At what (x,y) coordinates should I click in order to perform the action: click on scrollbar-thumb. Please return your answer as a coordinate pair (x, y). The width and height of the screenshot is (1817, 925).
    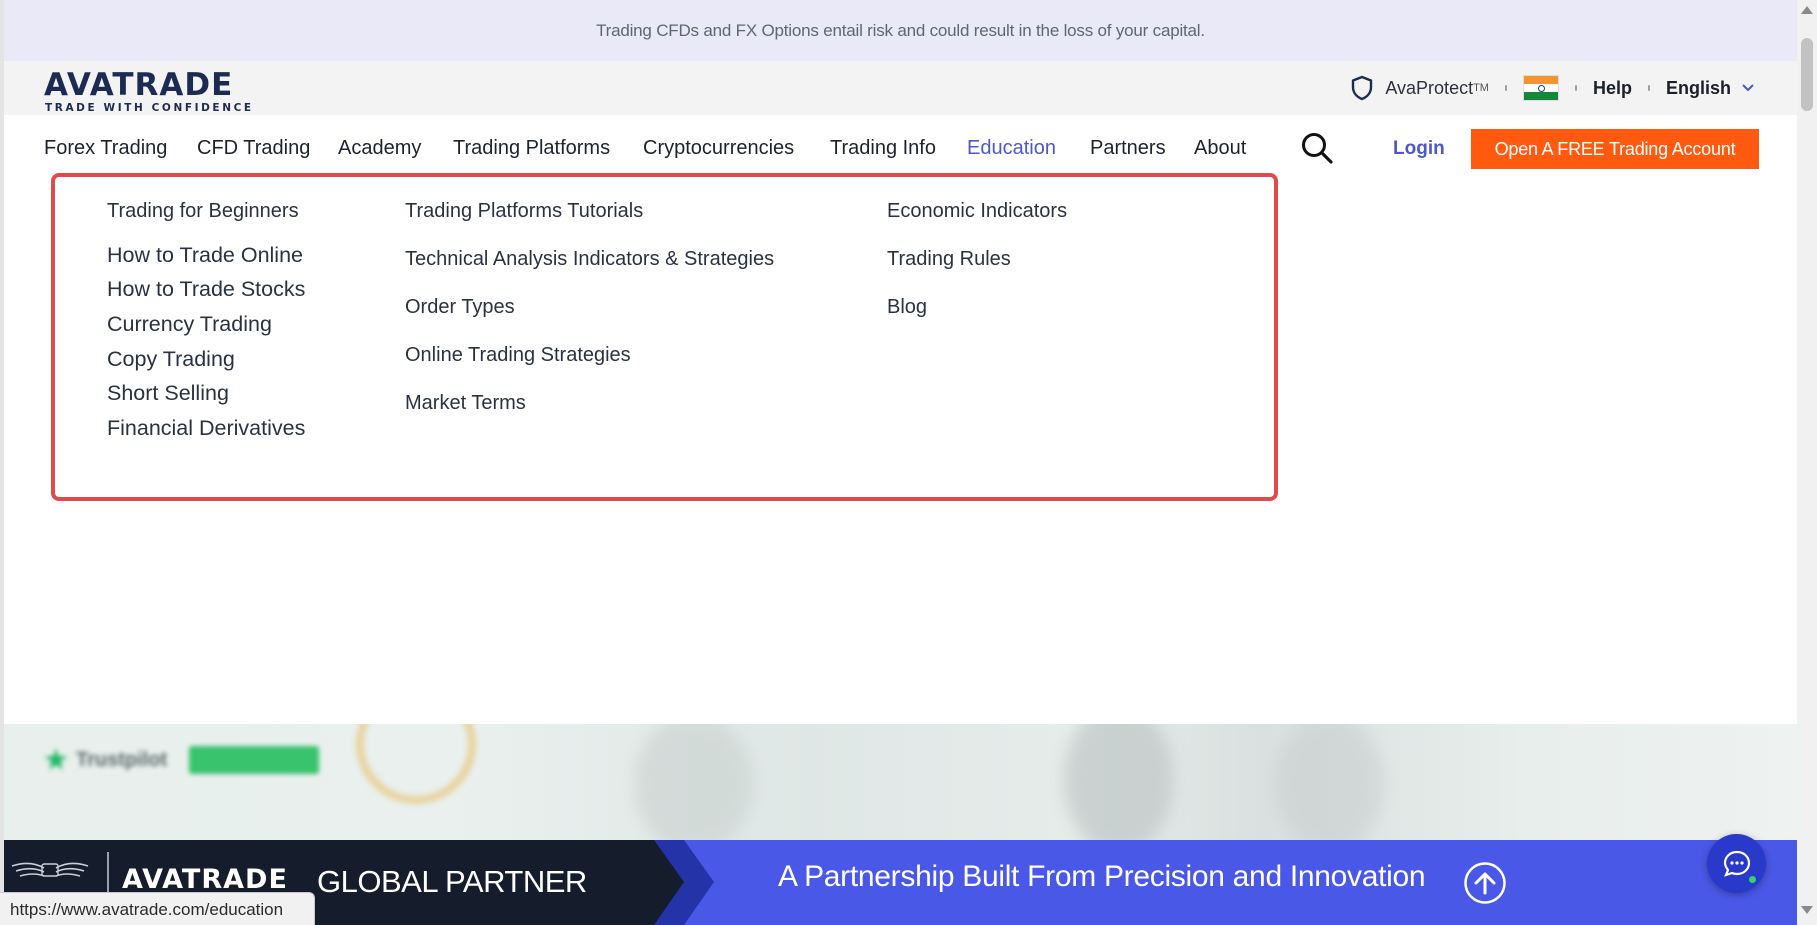
    Looking at the image, I should click on (1807, 74).